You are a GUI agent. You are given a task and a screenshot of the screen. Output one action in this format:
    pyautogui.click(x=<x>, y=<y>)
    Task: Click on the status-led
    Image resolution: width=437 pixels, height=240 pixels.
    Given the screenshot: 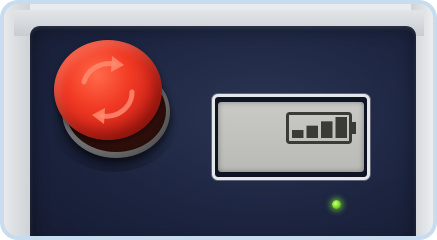 What is the action you would take?
    pyautogui.click(x=336, y=204)
    